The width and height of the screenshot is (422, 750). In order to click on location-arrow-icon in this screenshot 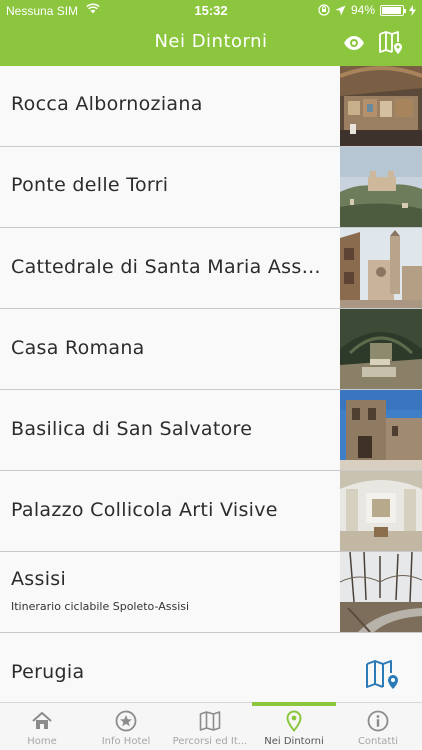, I will do `click(340, 10)`.